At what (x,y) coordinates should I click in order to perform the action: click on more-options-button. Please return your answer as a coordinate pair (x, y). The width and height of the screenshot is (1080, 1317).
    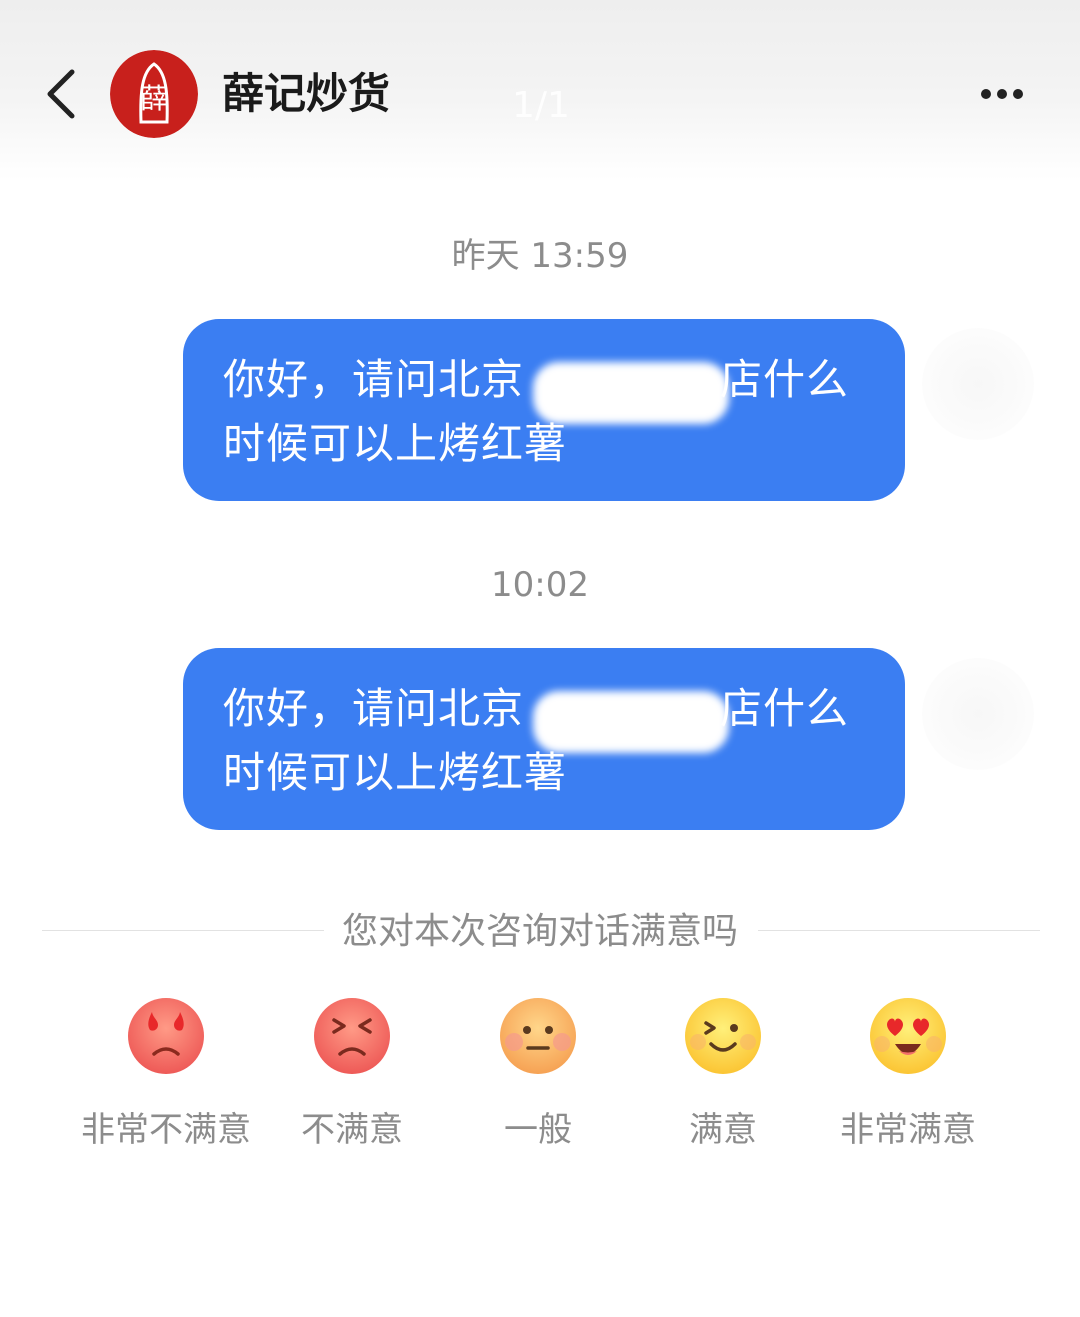
    Looking at the image, I should click on (1002, 94).